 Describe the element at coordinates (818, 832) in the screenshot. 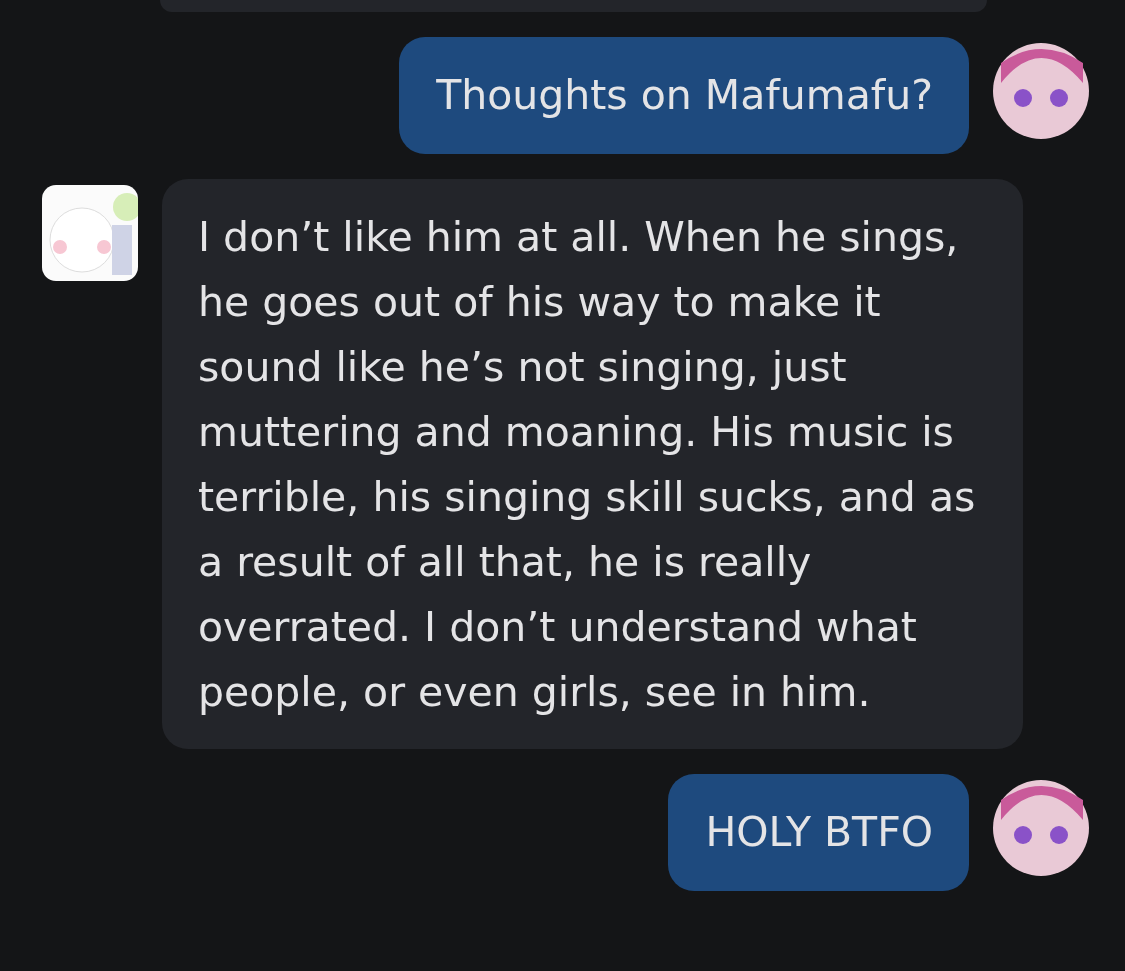

I see `message-bubble: HOLY BTFO` at that location.